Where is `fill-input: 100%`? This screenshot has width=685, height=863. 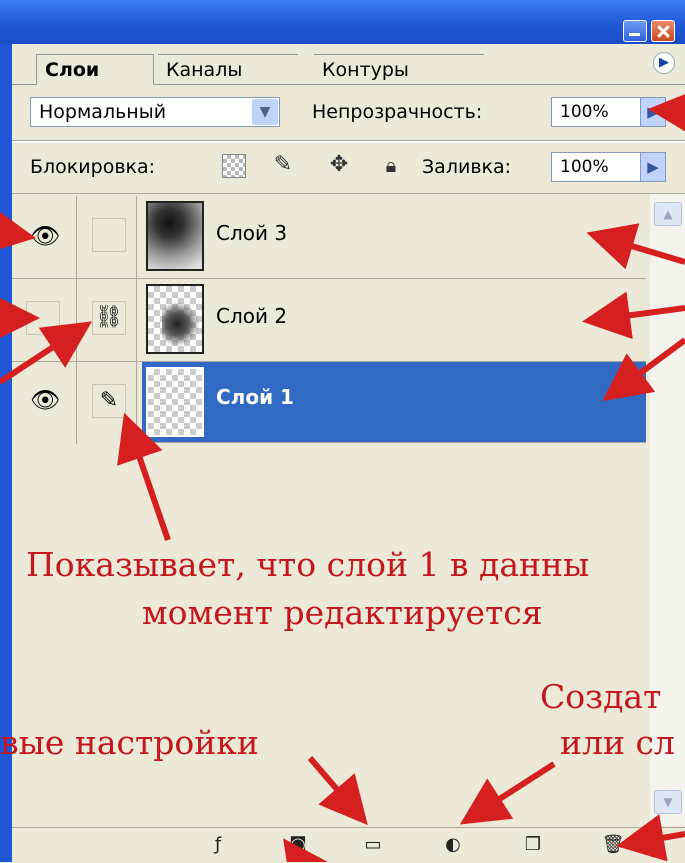
fill-input: 100% is located at coordinates (596, 167).